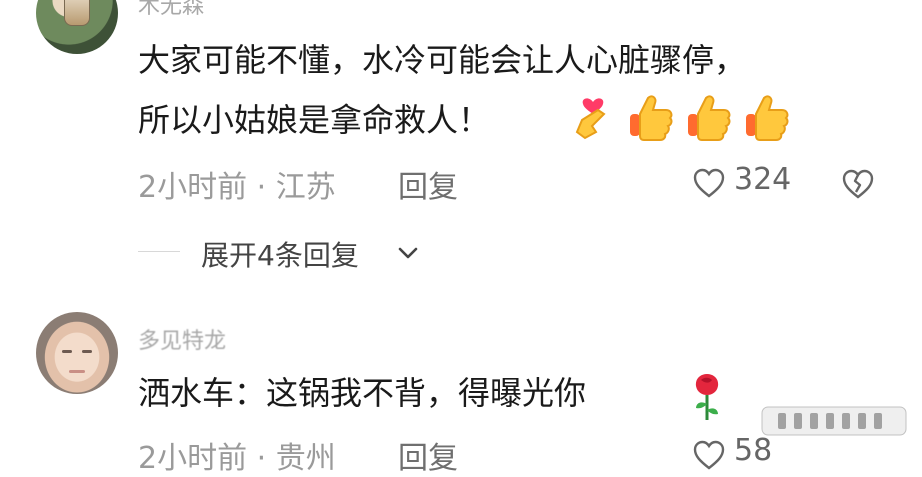 The height and width of the screenshot is (477, 922). Describe the element at coordinates (442, 60) in the screenshot. I see `comment-text-line: 大家可能不懂，水冷可能会让人心脏骤停，` at that location.